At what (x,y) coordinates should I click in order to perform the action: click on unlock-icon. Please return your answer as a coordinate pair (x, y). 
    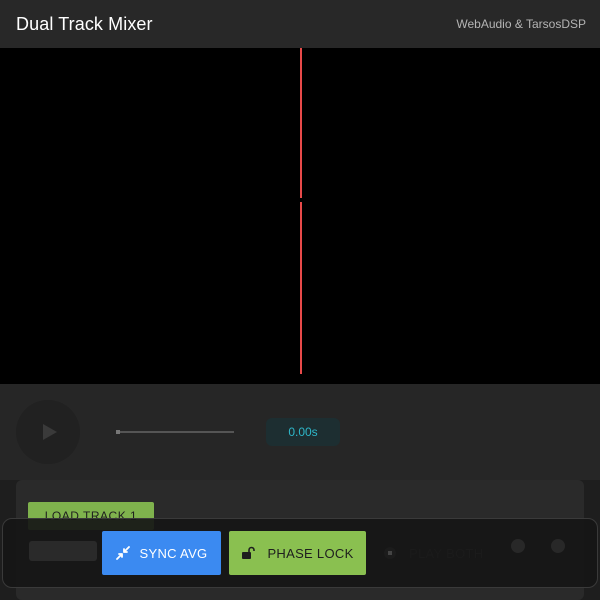
    Looking at the image, I should click on (248, 553).